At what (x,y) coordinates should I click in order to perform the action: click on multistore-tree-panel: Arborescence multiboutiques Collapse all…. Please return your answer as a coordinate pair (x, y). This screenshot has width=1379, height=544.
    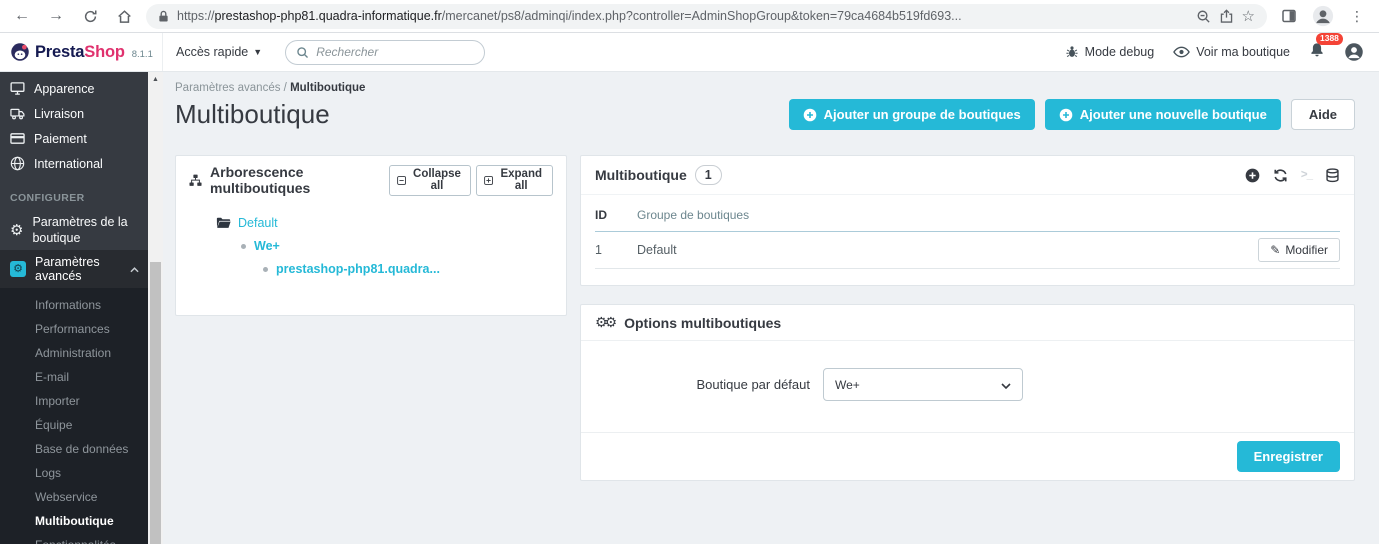
    Looking at the image, I should click on (371, 235).